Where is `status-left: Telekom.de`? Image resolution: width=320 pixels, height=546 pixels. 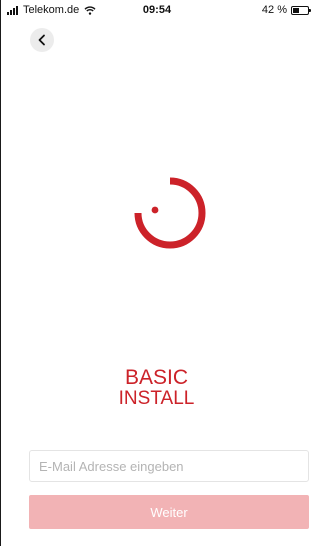 status-left: Telekom.de is located at coordinates (51, 10).